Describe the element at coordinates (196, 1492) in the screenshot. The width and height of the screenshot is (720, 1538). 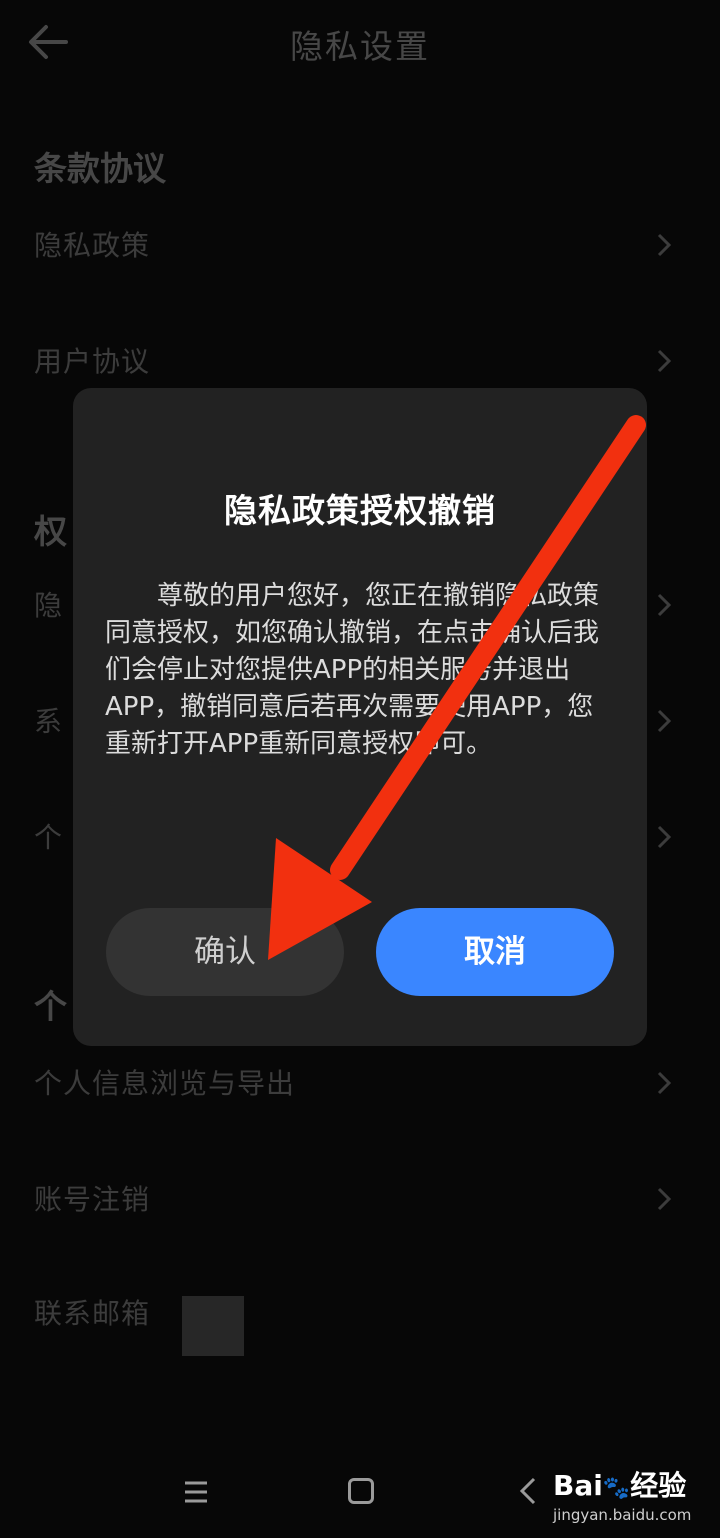
I see `menu-icon` at that location.